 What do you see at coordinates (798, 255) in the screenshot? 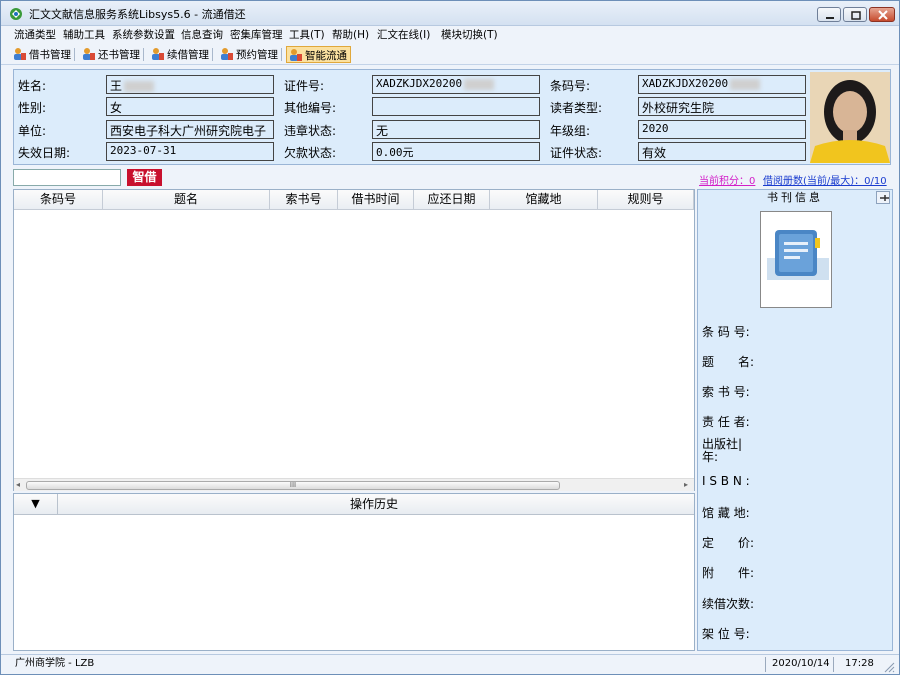
I see `book-placeholder-icon` at bounding box center [798, 255].